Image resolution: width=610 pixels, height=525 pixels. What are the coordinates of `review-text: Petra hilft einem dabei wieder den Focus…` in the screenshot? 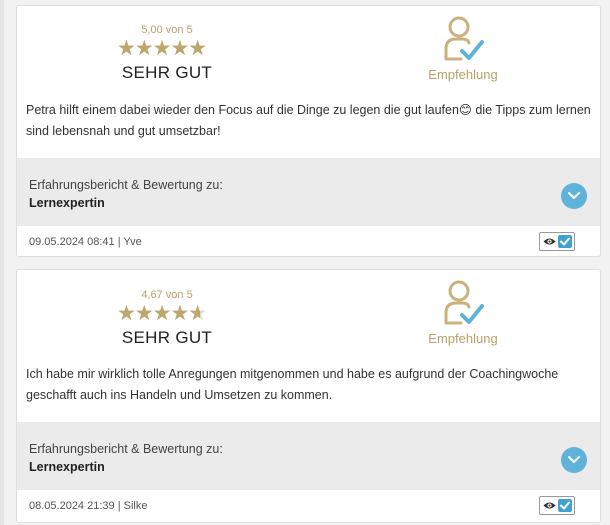 It's located at (308, 120).